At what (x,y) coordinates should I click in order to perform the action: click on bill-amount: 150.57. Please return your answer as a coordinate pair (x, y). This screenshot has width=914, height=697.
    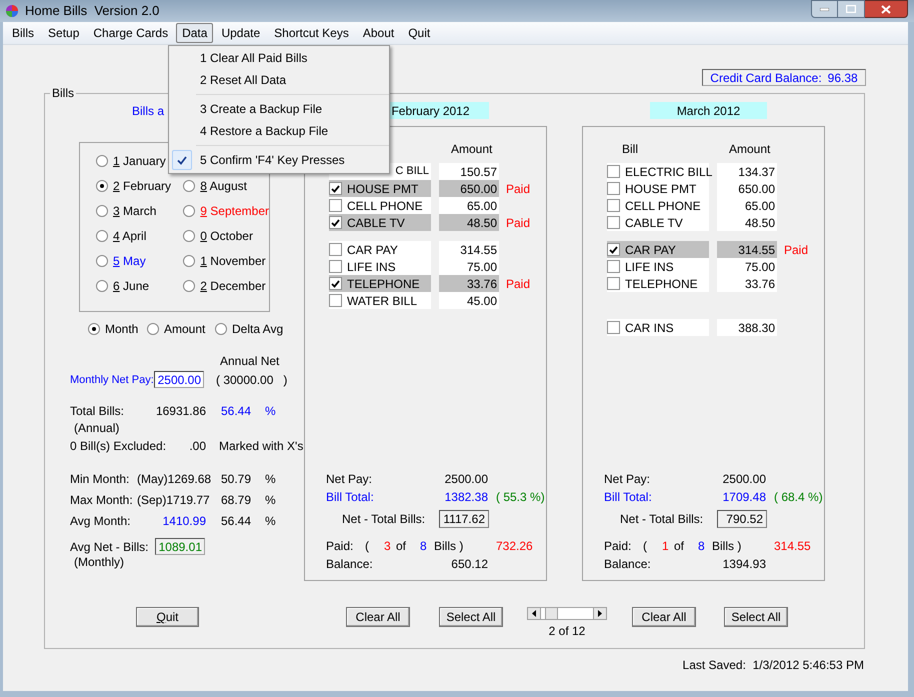
    Looking at the image, I should click on (469, 171).